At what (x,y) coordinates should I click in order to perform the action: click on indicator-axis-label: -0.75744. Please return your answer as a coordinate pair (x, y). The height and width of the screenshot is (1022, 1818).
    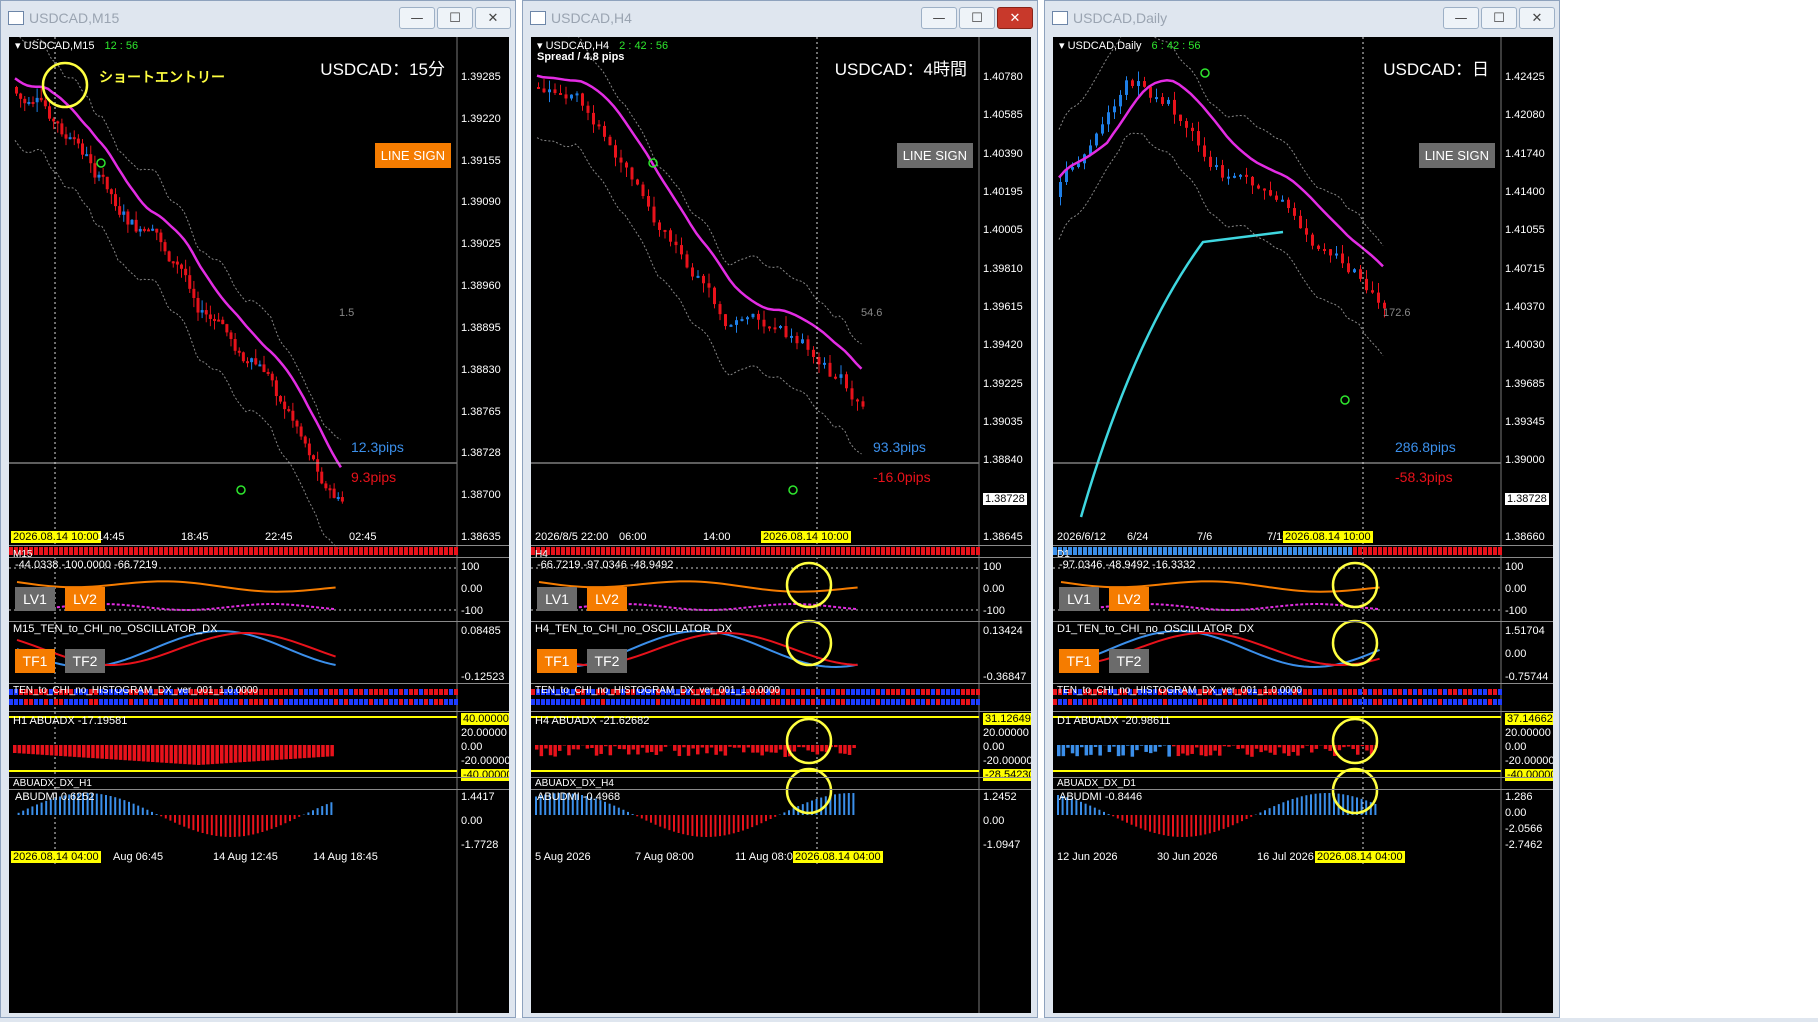
    Looking at the image, I should click on (1527, 677).